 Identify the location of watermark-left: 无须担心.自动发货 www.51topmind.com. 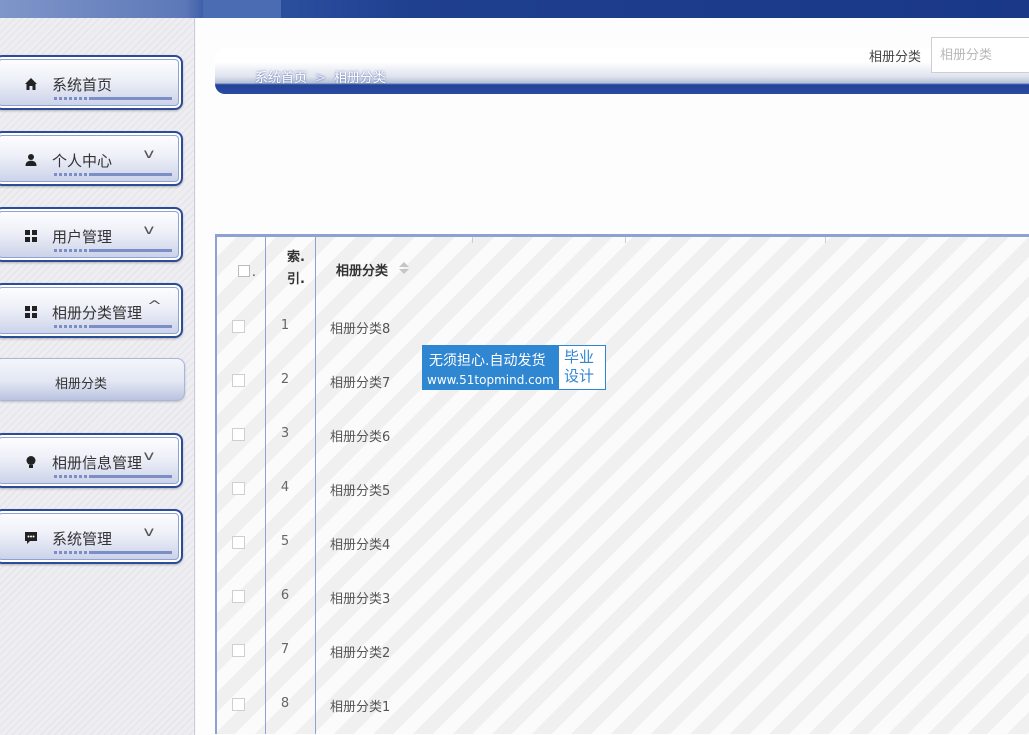
(491, 367).